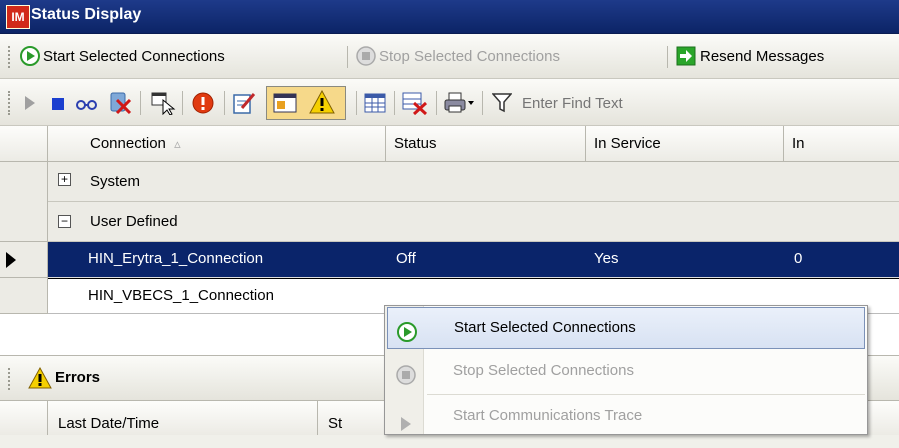 The height and width of the screenshot is (448, 899). Describe the element at coordinates (58, 105) in the screenshot. I see `stop-square-icon` at that location.